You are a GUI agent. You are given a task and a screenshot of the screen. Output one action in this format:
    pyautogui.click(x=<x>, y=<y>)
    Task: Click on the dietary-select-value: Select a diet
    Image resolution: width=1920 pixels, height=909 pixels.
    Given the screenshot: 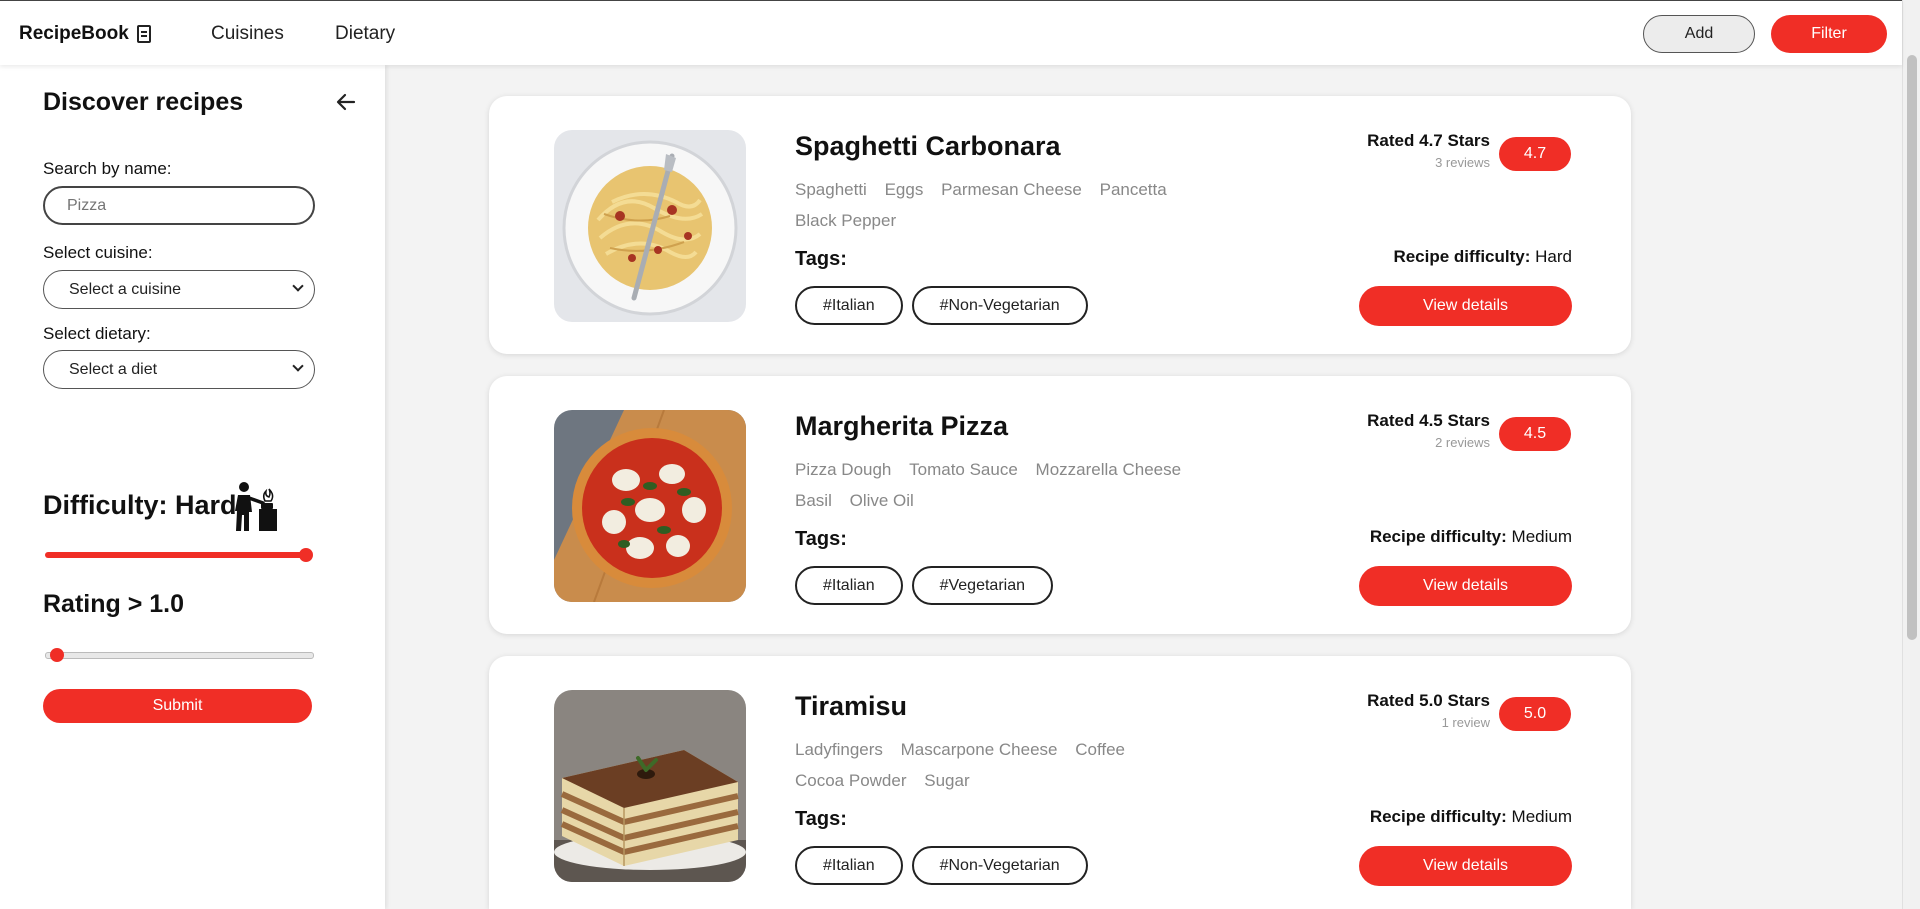 What is the action you would take?
    pyautogui.click(x=113, y=369)
    